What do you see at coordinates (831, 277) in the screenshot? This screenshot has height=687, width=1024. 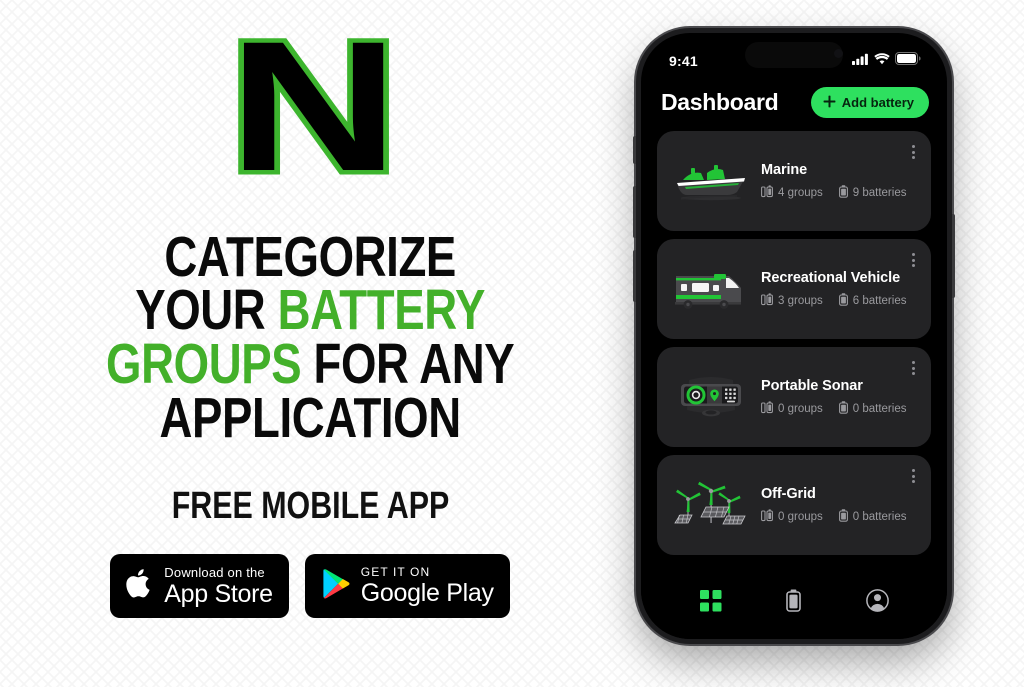 I see `card-title: Recreational Vehicle` at bounding box center [831, 277].